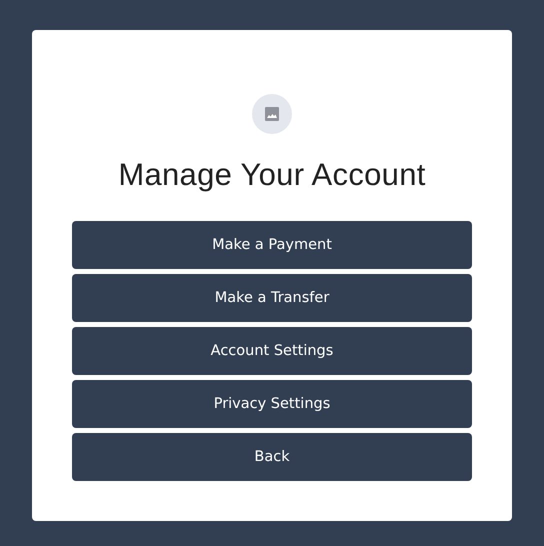 This screenshot has width=544, height=546. Describe the element at coordinates (272, 114) in the screenshot. I see `image-placeholder-icon` at that location.